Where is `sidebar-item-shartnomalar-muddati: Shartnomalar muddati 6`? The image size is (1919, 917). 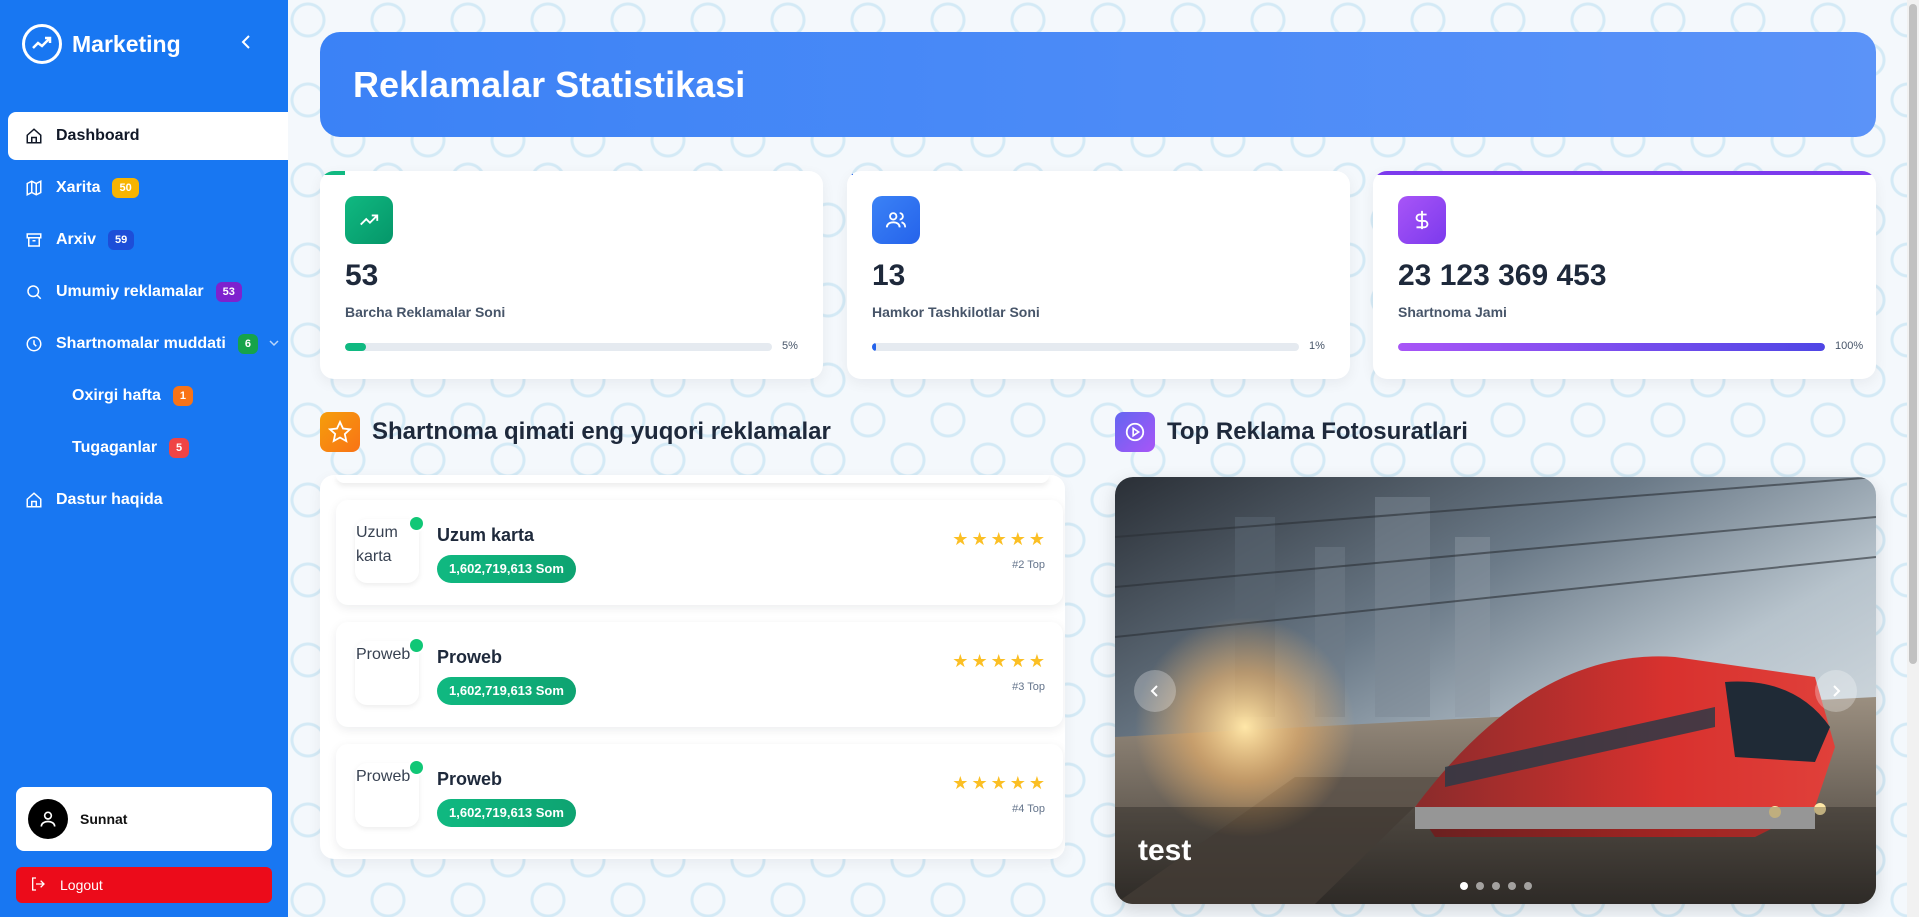 sidebar-item-shartnomalar-muddati: Shartnomalar muddati 6 is located at coordinates (148, 344).